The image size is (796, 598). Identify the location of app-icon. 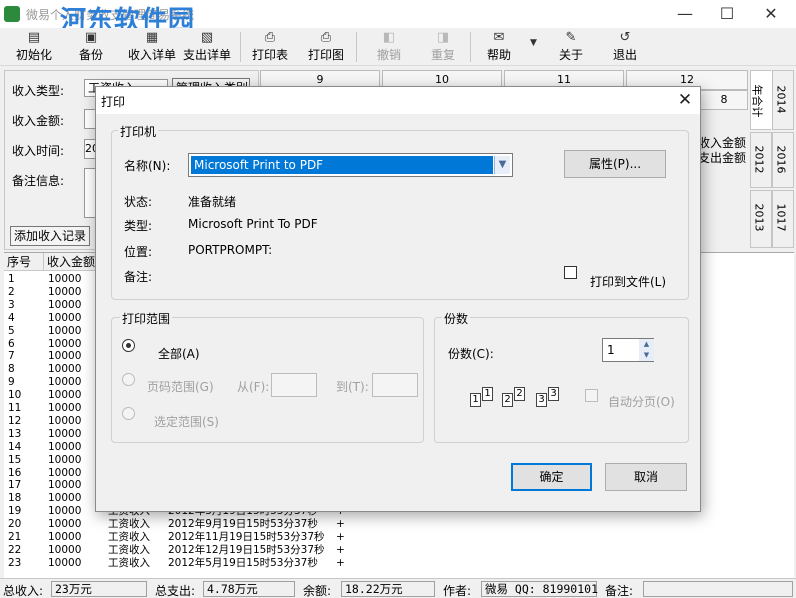
(12, 14).